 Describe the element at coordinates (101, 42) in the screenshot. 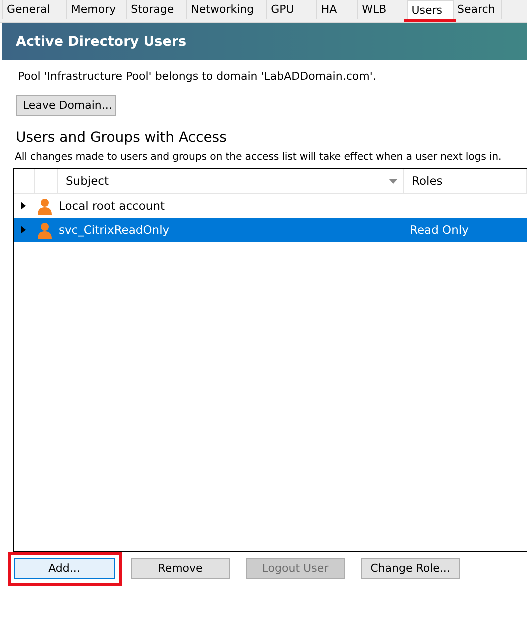

I see `header-title: Active Directory Users` at that location.